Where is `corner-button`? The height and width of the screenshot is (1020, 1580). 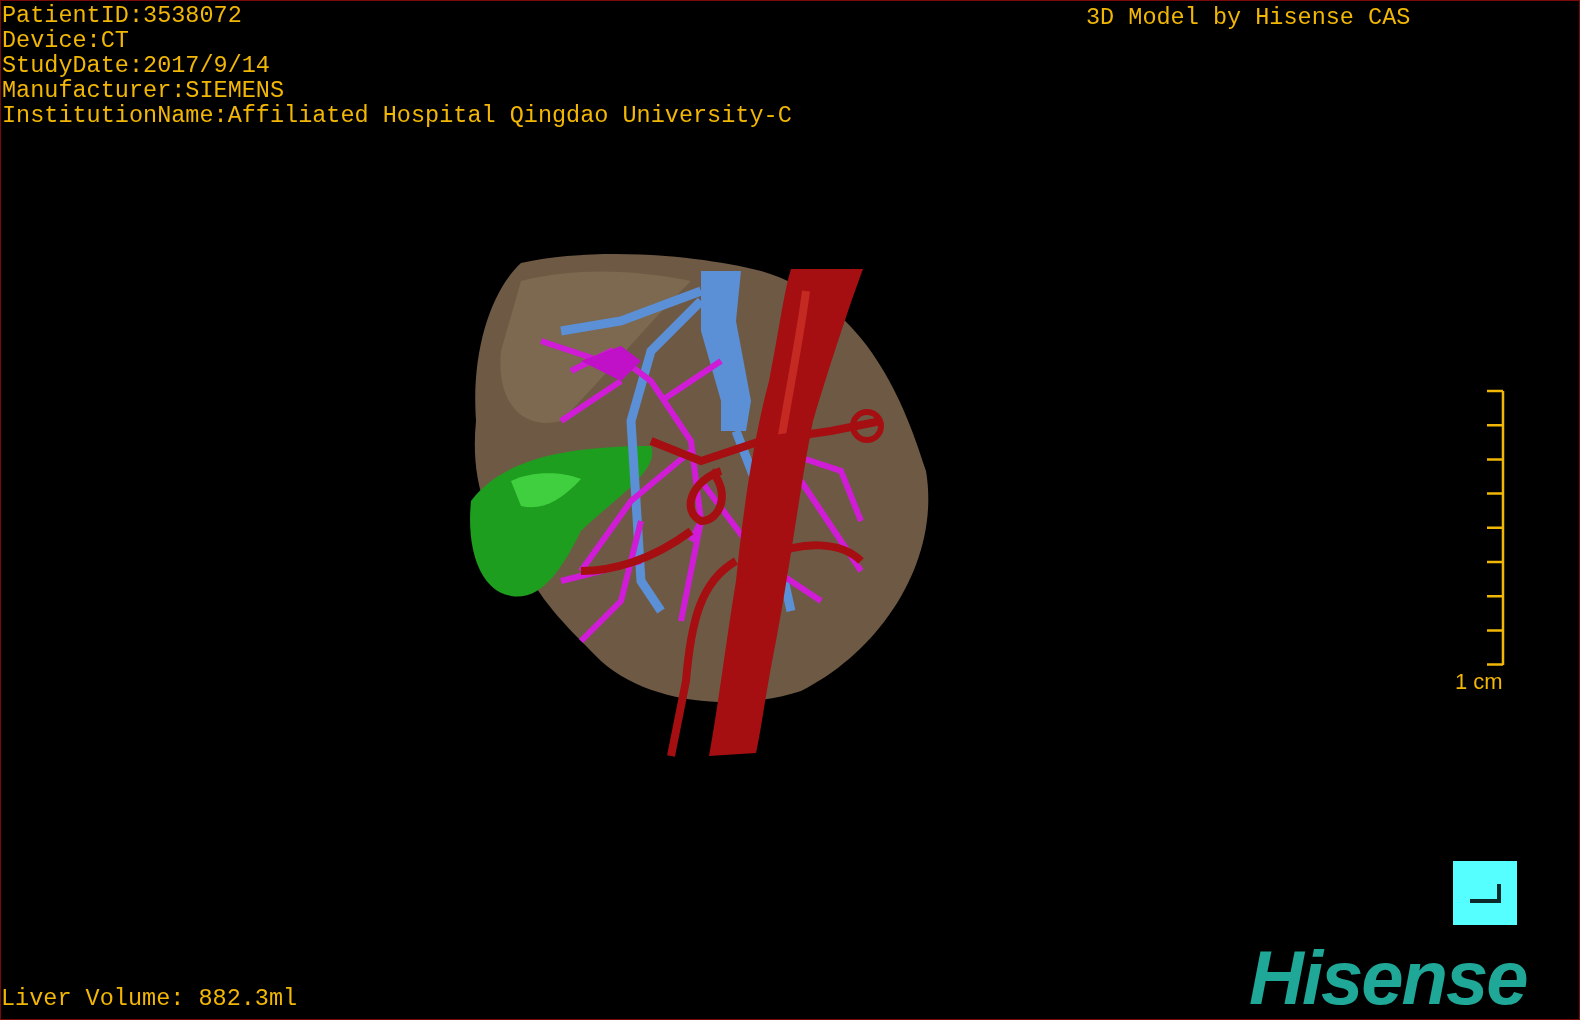
corner-button is located at coordinates (1485, 893).